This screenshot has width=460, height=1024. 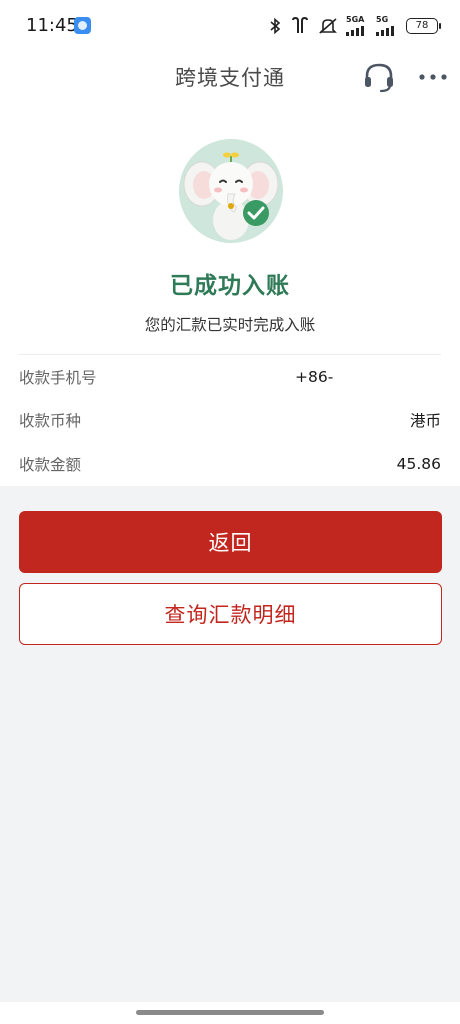 What do you see at coordinates (230, 420) in the screenshot?
I see `detail-row-currency: 收款币种 港币` at bounding box center [230, 420].